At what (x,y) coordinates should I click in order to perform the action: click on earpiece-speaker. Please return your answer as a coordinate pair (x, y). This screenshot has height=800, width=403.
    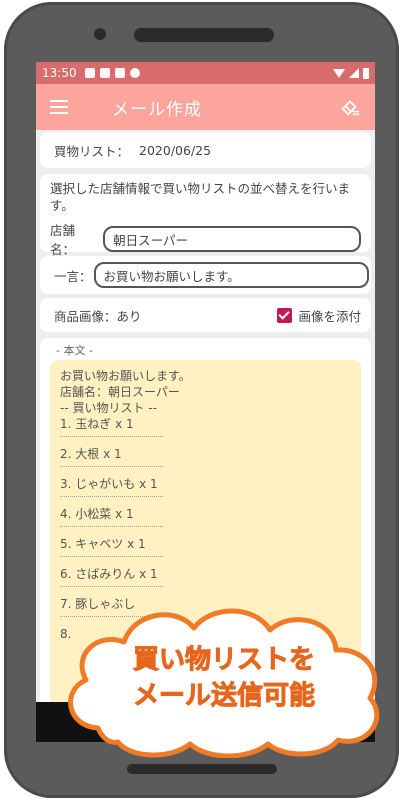
    Looking at the image, I should click on (204, 35).